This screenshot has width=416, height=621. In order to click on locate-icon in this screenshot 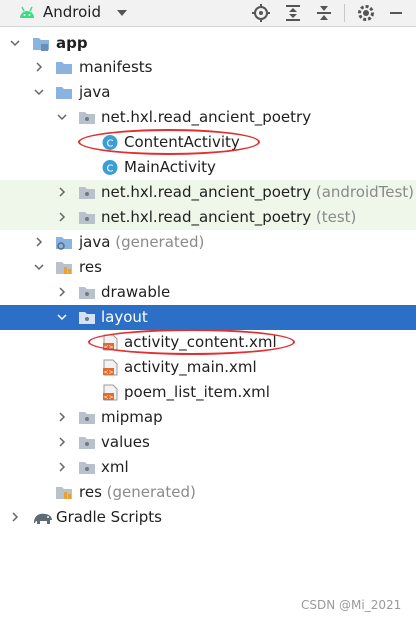, I will do `click(261, 13)`.